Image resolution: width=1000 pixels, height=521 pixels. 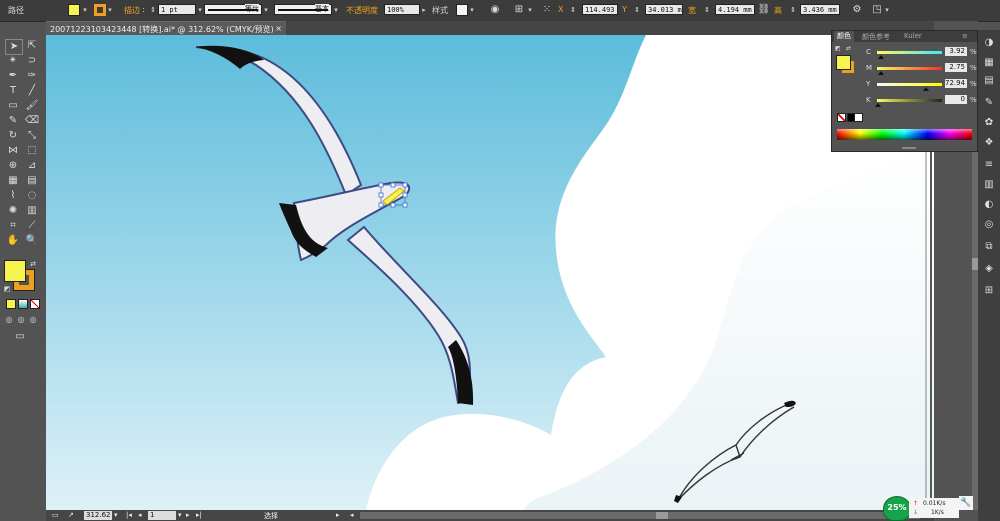 I want to click on zoom-field: 312.62, so click(x=98, y=515).